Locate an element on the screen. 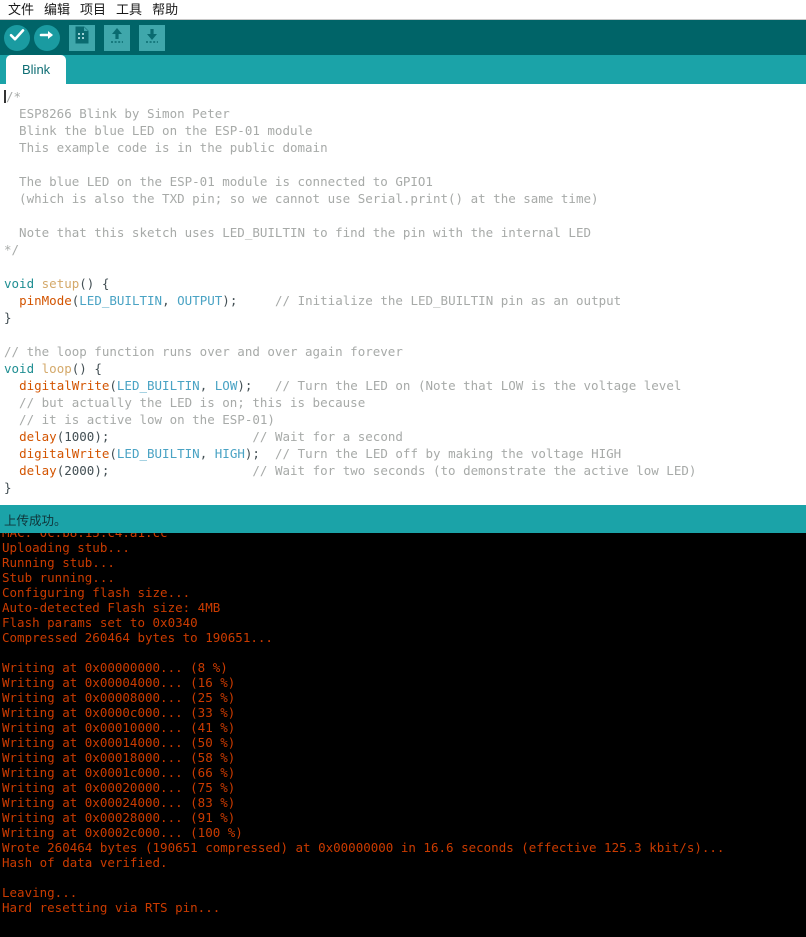  code-token: delay is located at coordinates (38, 436).